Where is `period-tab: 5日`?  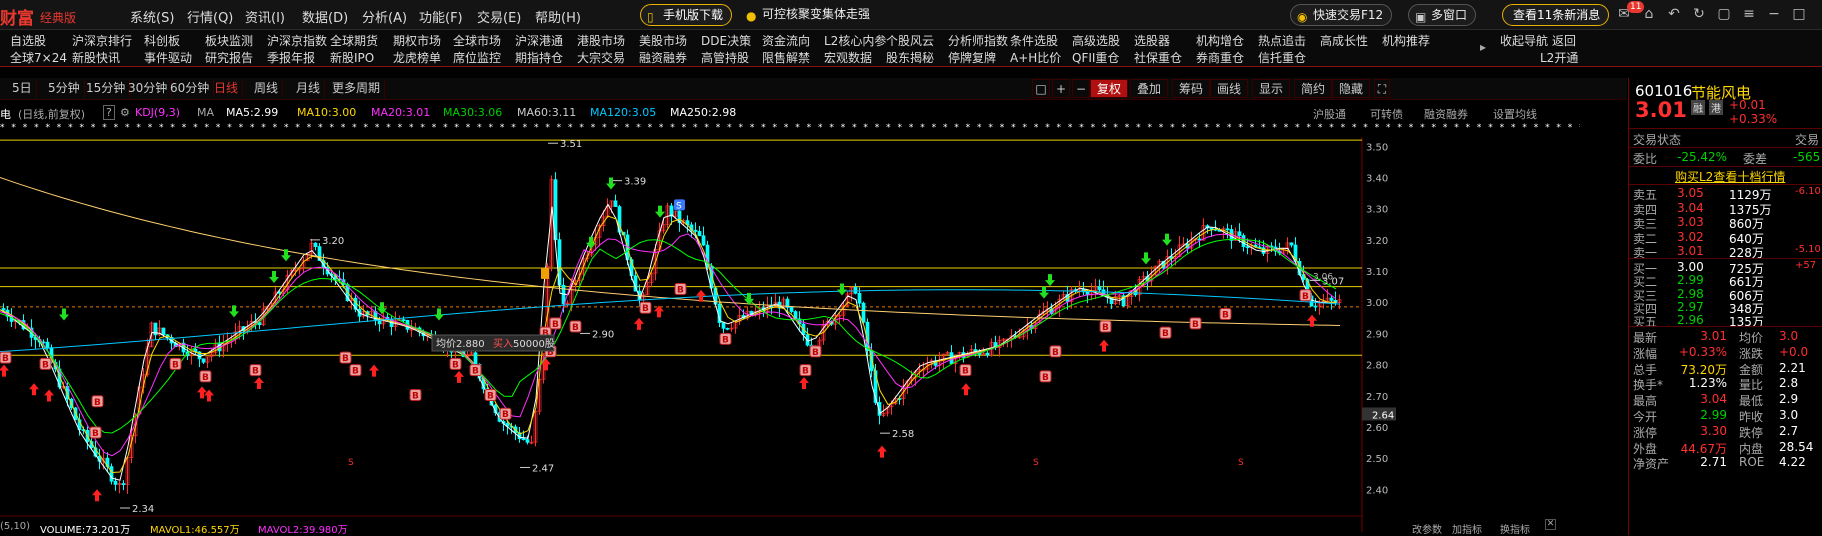 period-tab: 5日 is located at coordinates (22, 88).